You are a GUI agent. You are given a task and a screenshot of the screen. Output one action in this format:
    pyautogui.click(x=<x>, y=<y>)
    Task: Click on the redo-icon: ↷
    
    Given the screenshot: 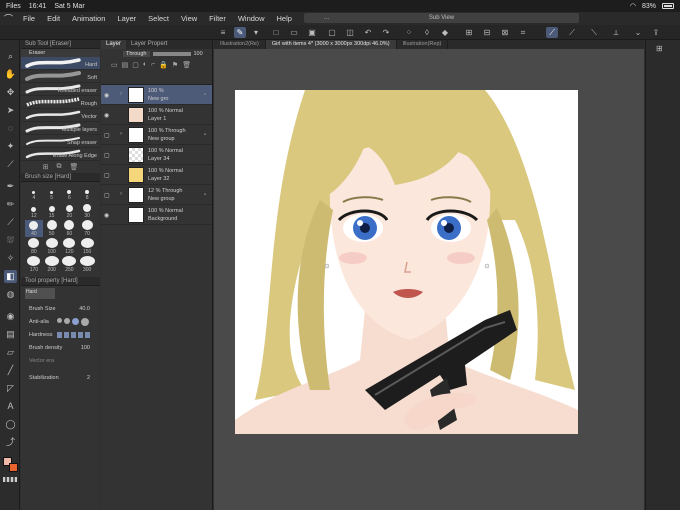 What is the action you would take?
    pyautogui.click(x=386, y=32)
    